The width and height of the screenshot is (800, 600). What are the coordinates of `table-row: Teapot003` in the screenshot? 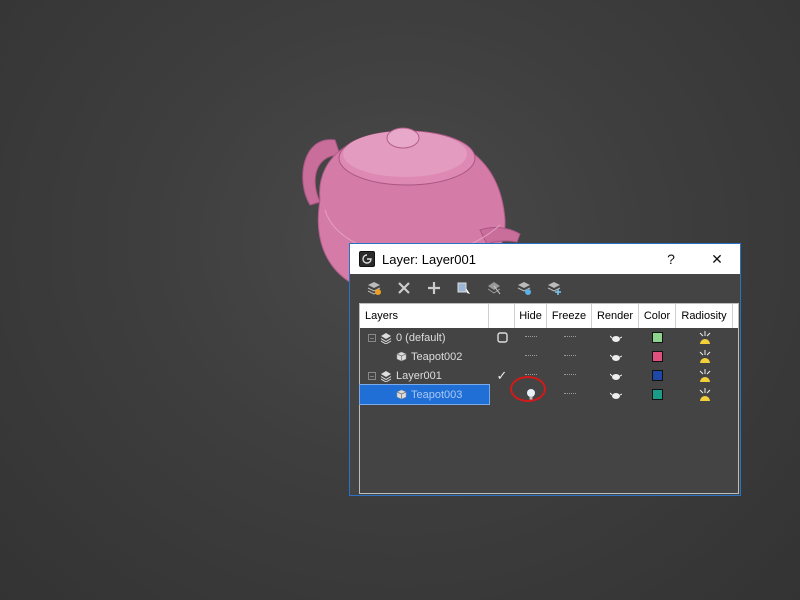 It's located at (548, 394).